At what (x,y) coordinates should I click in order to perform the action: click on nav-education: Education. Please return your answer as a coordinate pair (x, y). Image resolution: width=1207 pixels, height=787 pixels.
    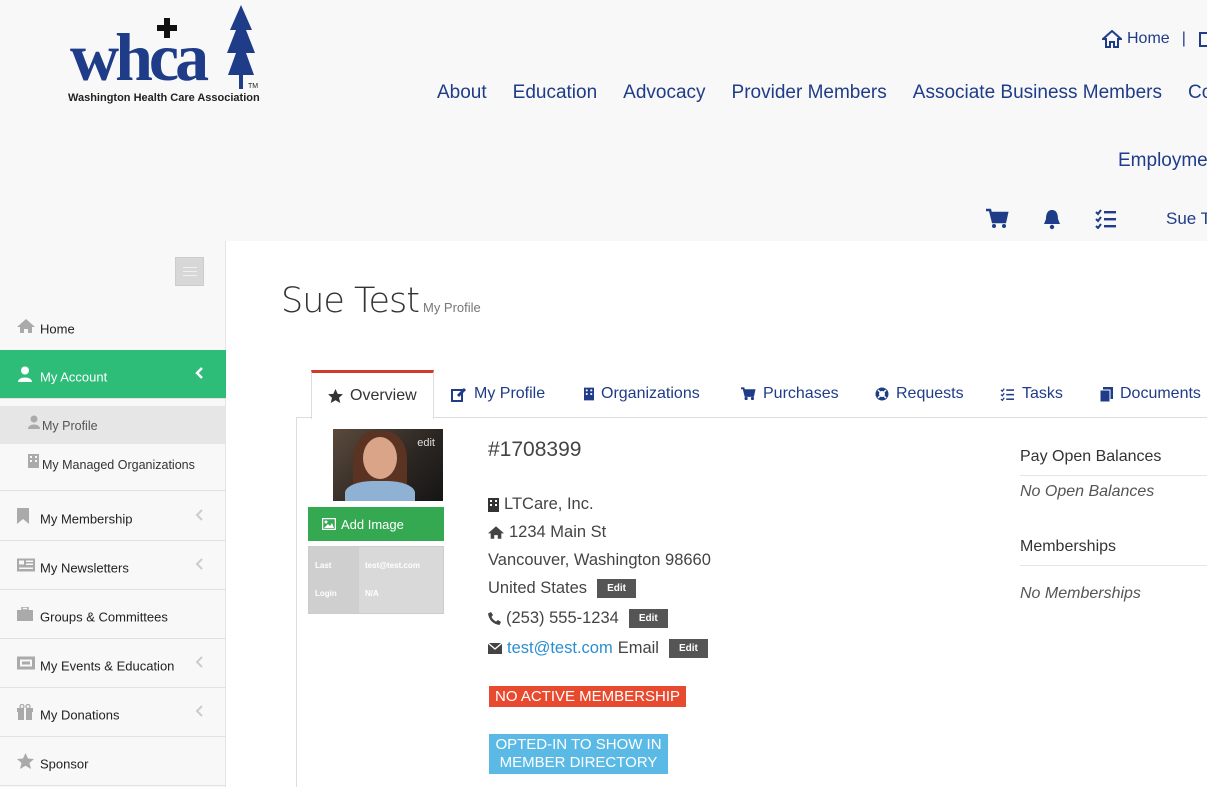
    Looking at the image, I should click on (555, 92).